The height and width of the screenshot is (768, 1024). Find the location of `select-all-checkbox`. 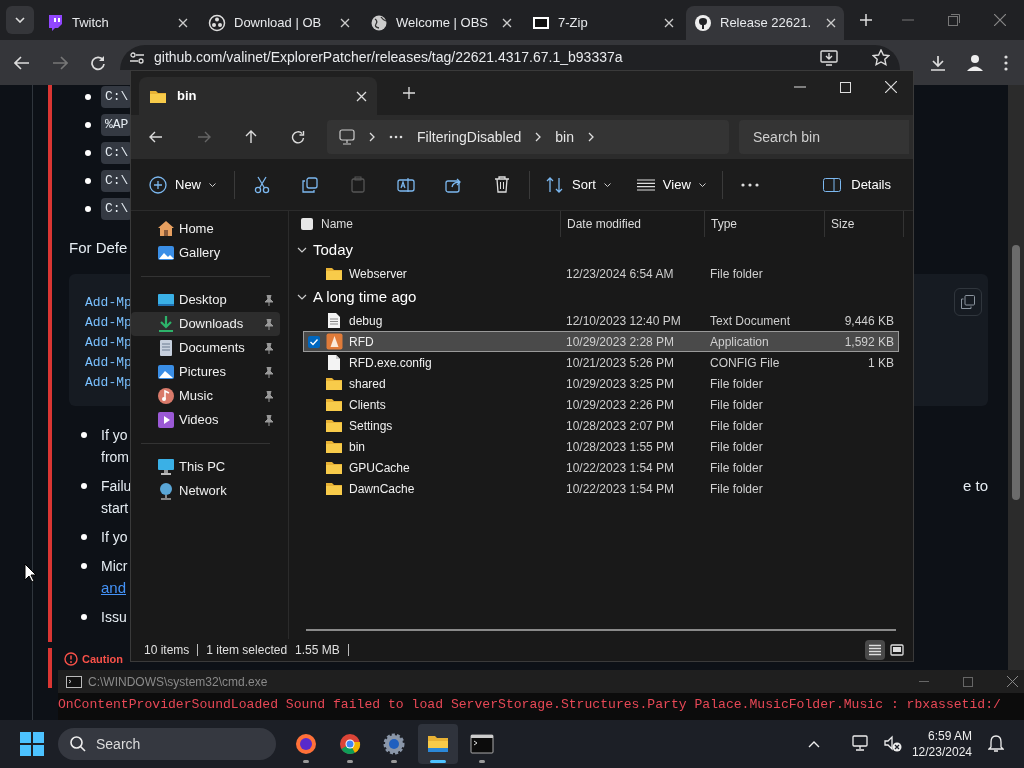

select-all-checkbox is located at coordinates (307, 224).